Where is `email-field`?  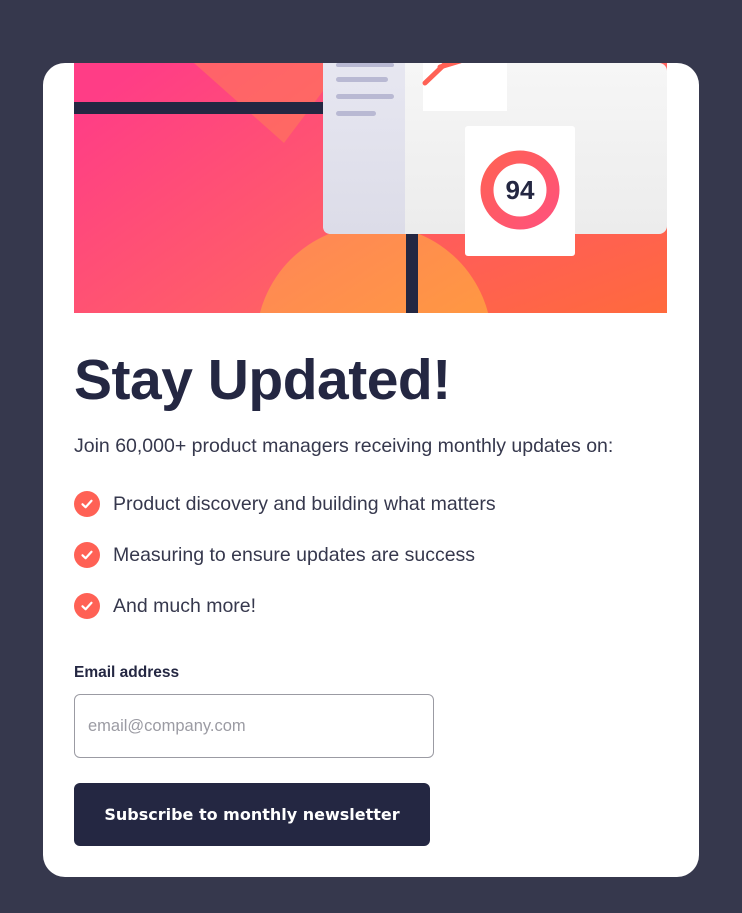 email-field is located at coordinates (254, 726).